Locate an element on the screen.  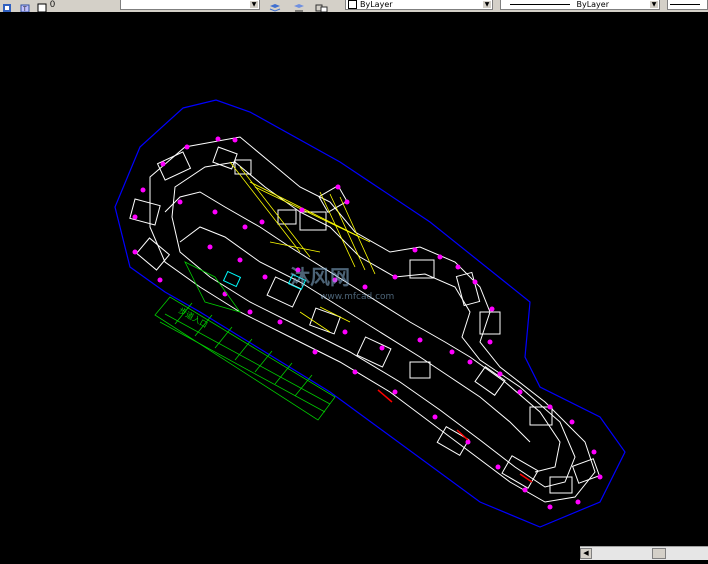
layer-state-icon is located at coordinates (7, 6).